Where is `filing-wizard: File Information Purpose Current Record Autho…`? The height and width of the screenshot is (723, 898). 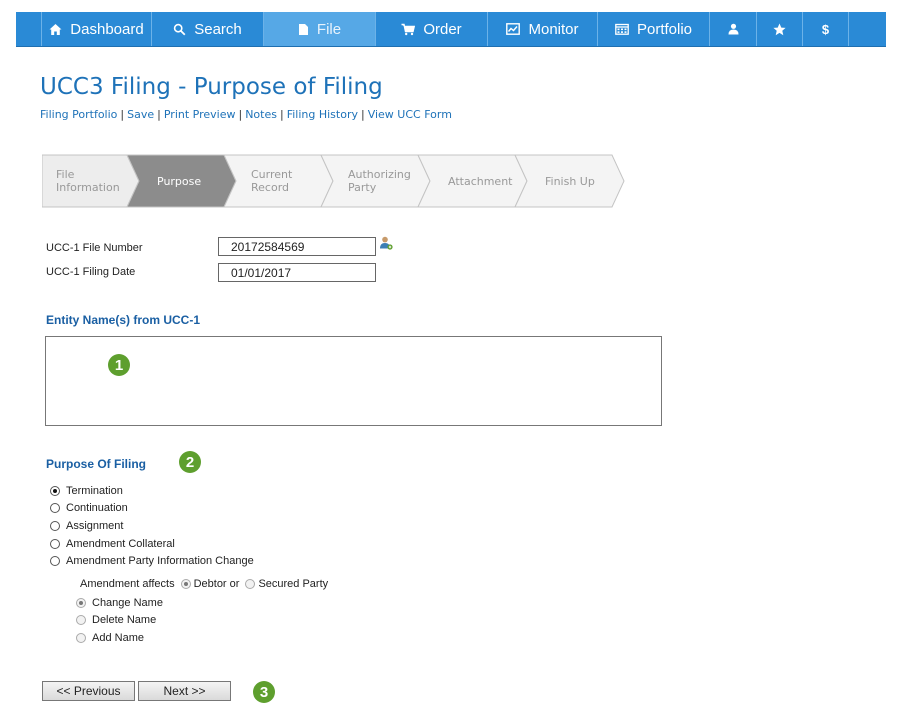 filing-wizard: File Information Purpose Current Record Autho… is located at coordinates (341, 184).